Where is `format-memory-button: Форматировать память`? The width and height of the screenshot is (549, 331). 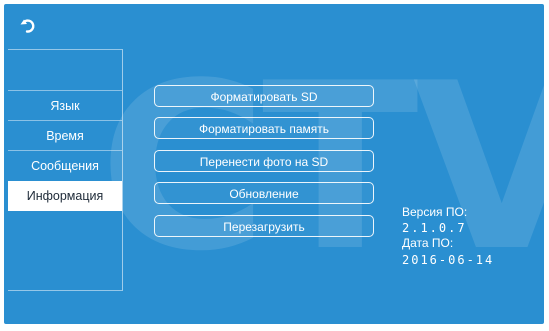
format-memory-button: Форматировать память is located at coordinates (264, 128).